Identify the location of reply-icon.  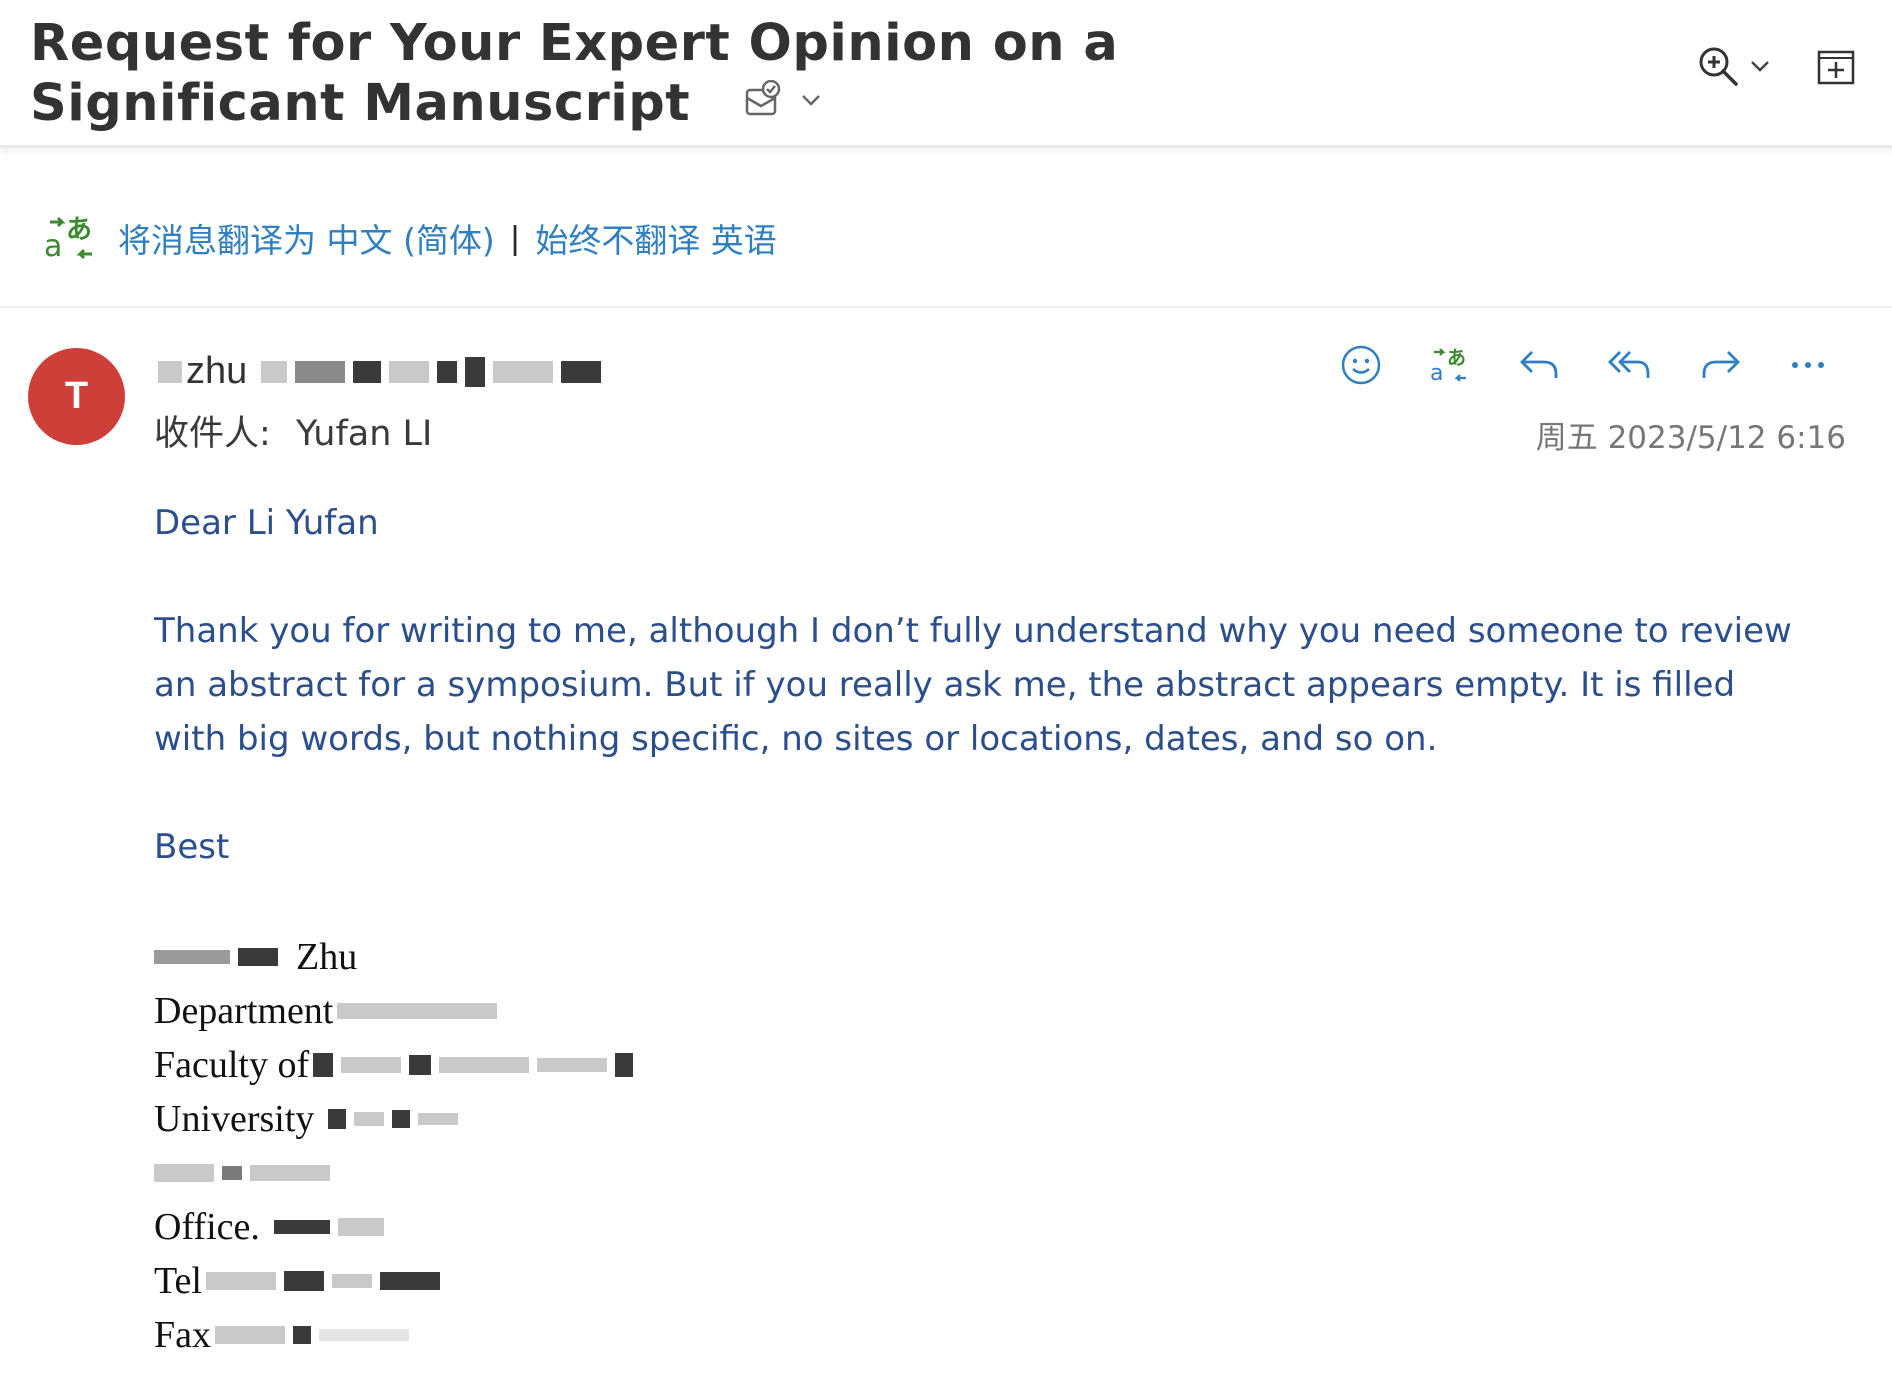
(1539, 365).